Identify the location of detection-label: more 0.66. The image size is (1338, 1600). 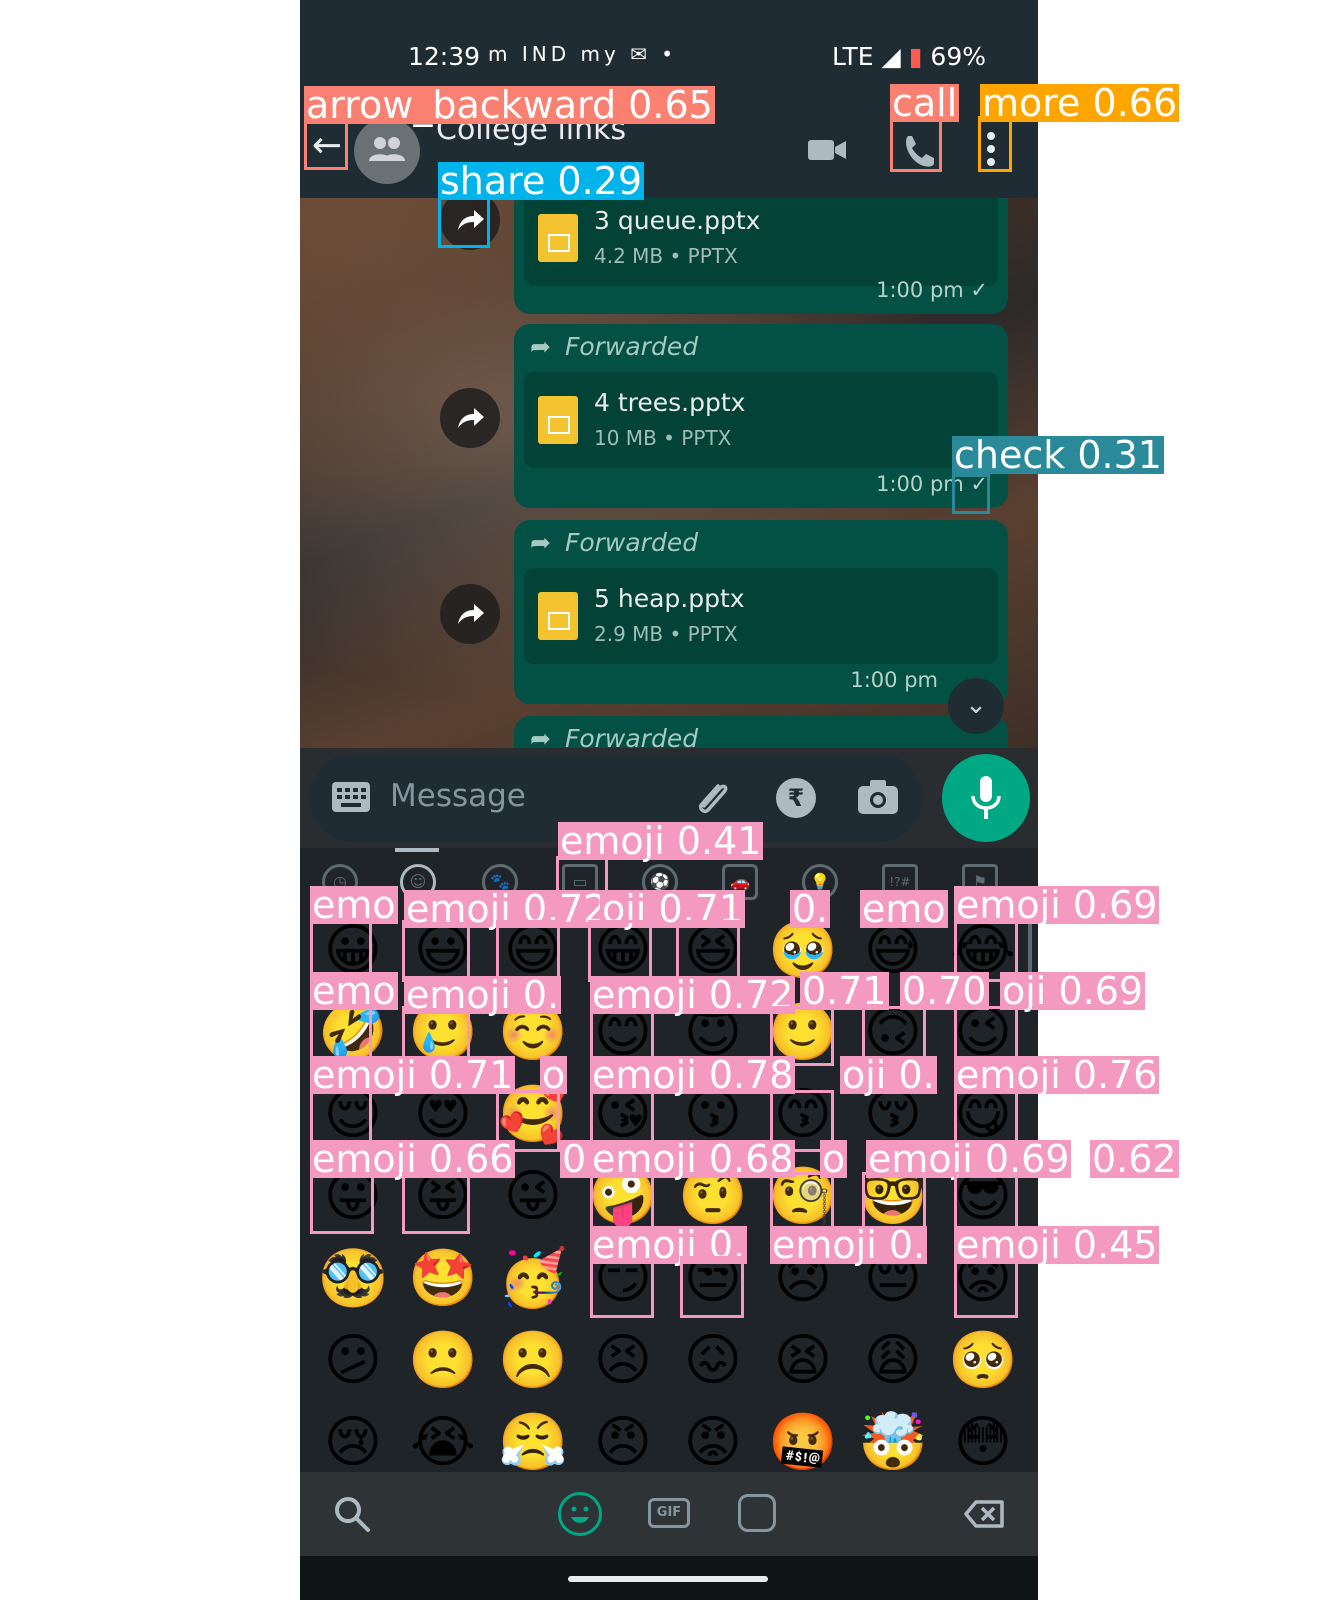
(1080, 103).